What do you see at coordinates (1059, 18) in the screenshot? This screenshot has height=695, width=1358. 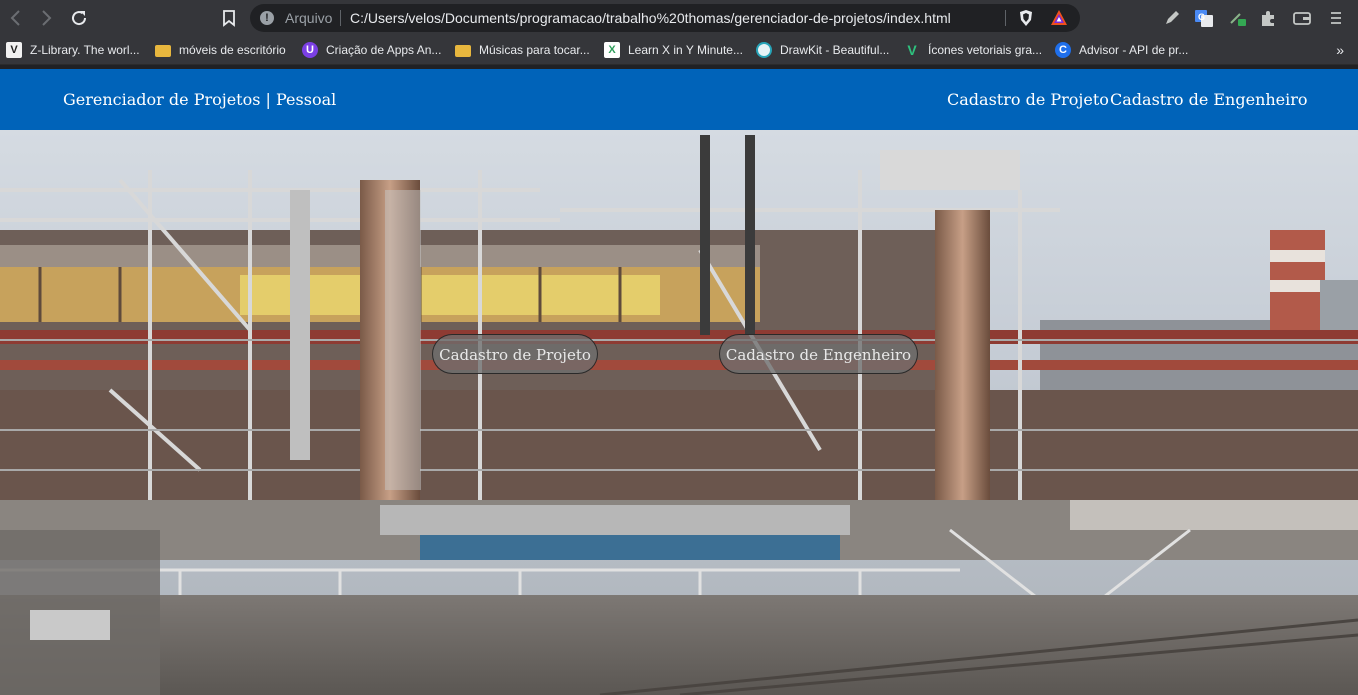 I see `brave-rewards-icon` at bounding box center [1059, 18].